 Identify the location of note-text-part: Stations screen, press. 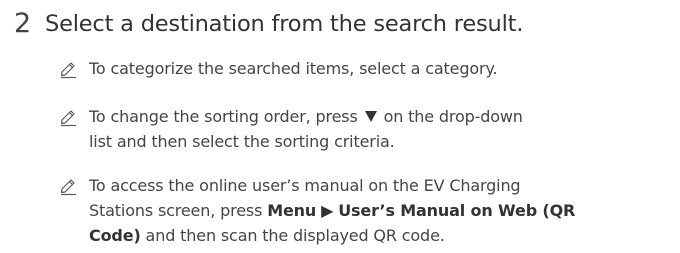
(176, 210).